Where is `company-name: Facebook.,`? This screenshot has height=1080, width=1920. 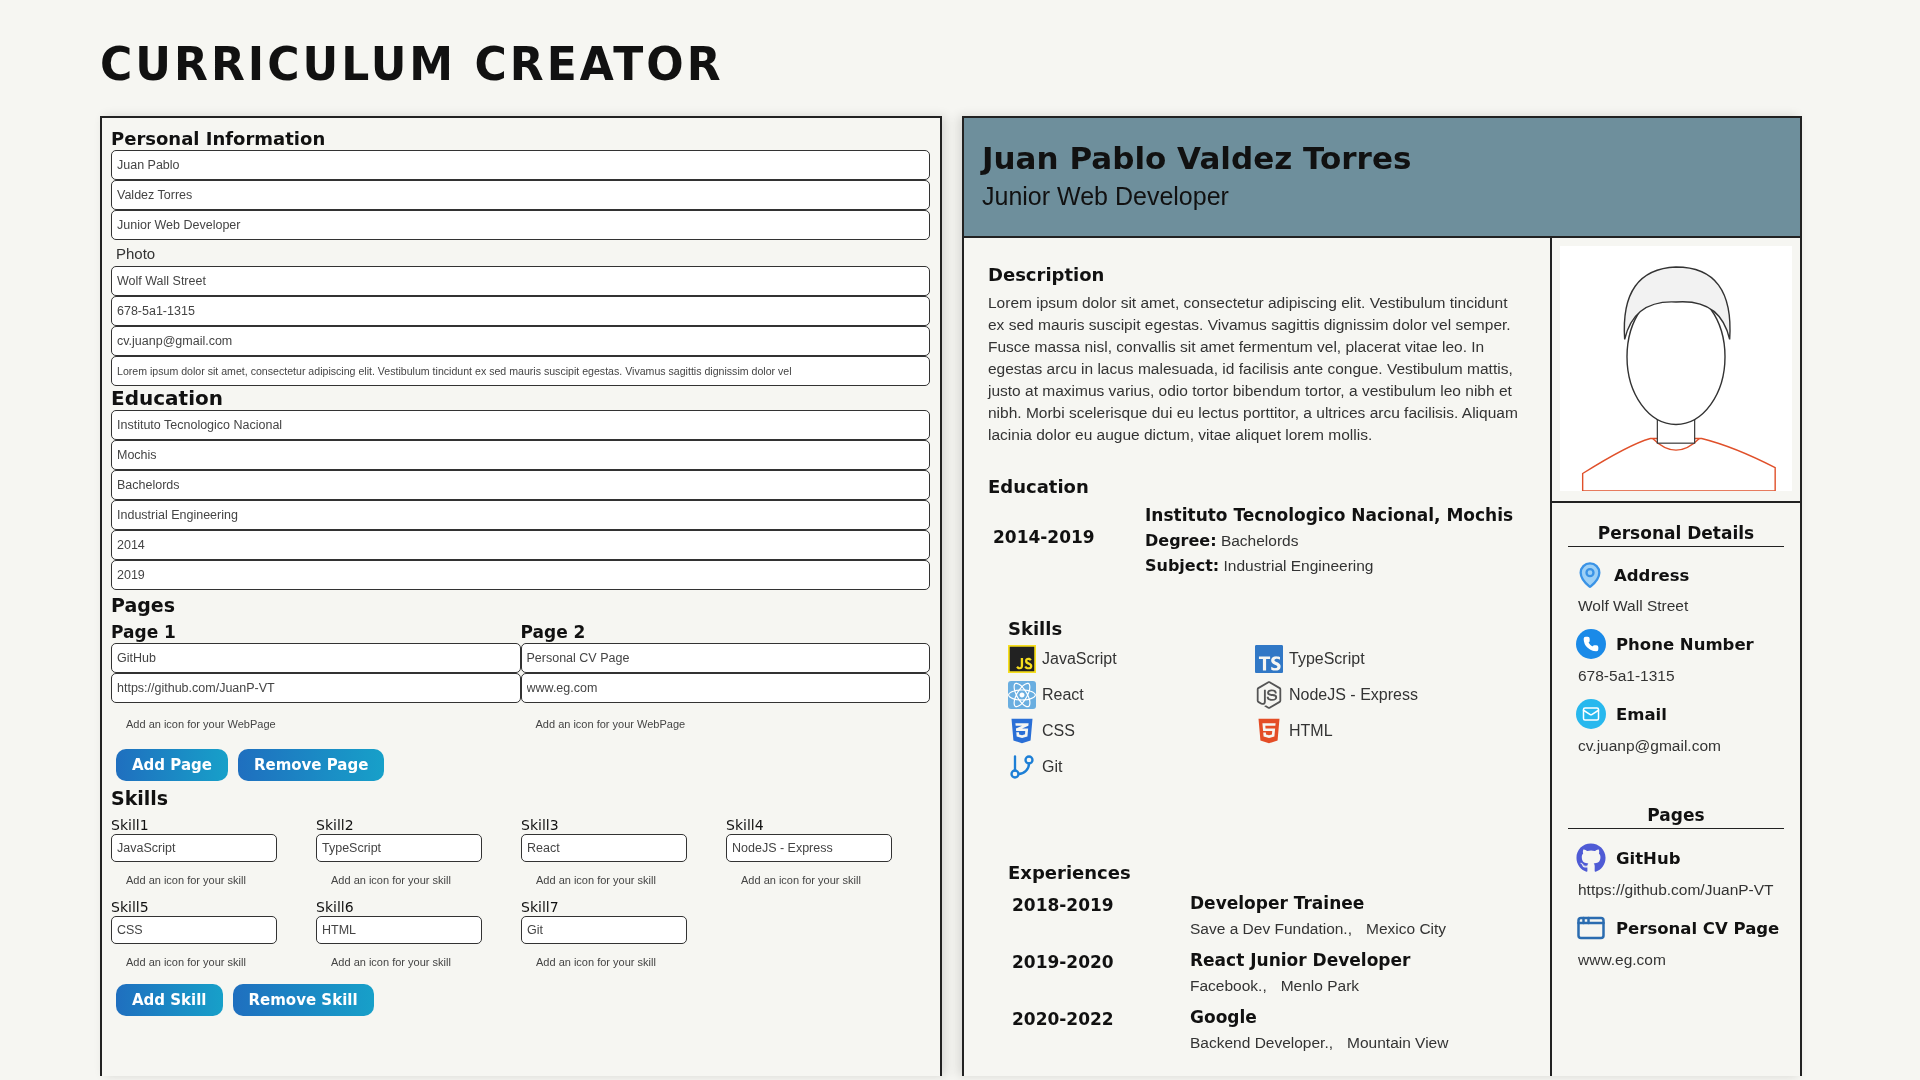
company-name: Facebook., is located at coordinates (1228, 986).